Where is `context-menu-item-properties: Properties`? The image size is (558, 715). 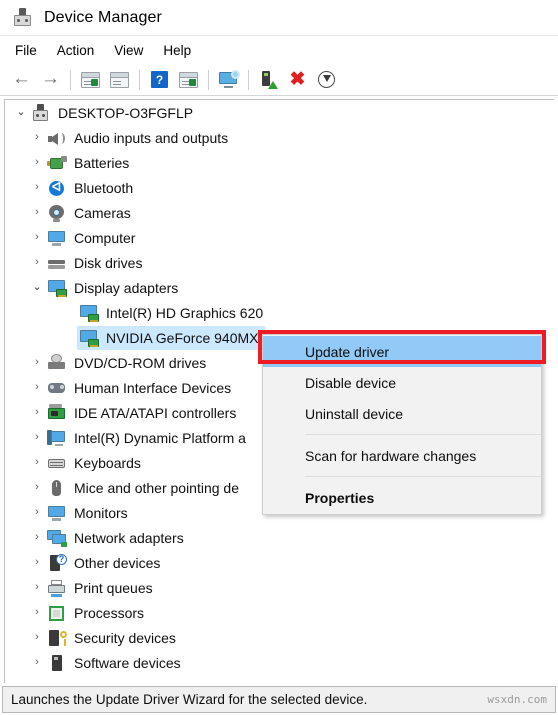
context-menu-item-properties: Properties is located at coordinates (402, 497).